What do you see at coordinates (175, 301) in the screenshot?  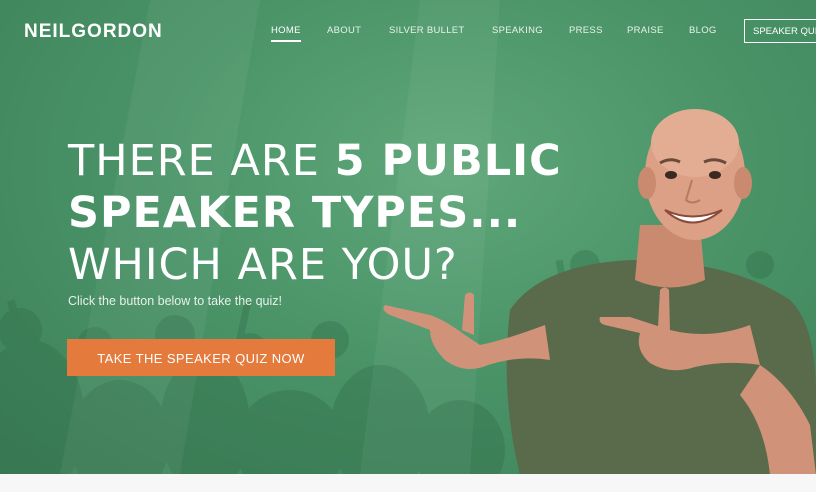 I see `hero-subtext: Click the button below to take the quiz!` at bounding box center [175, 301].